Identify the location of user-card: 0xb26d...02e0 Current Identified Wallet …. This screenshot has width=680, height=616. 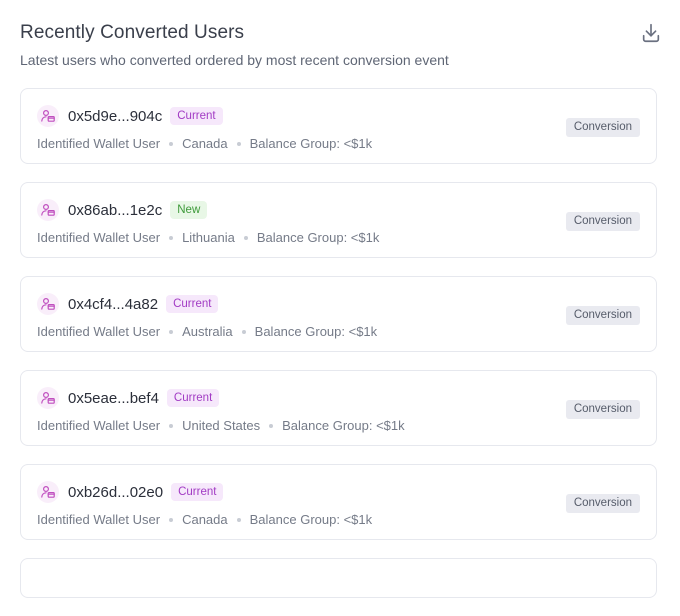
(338, 502).